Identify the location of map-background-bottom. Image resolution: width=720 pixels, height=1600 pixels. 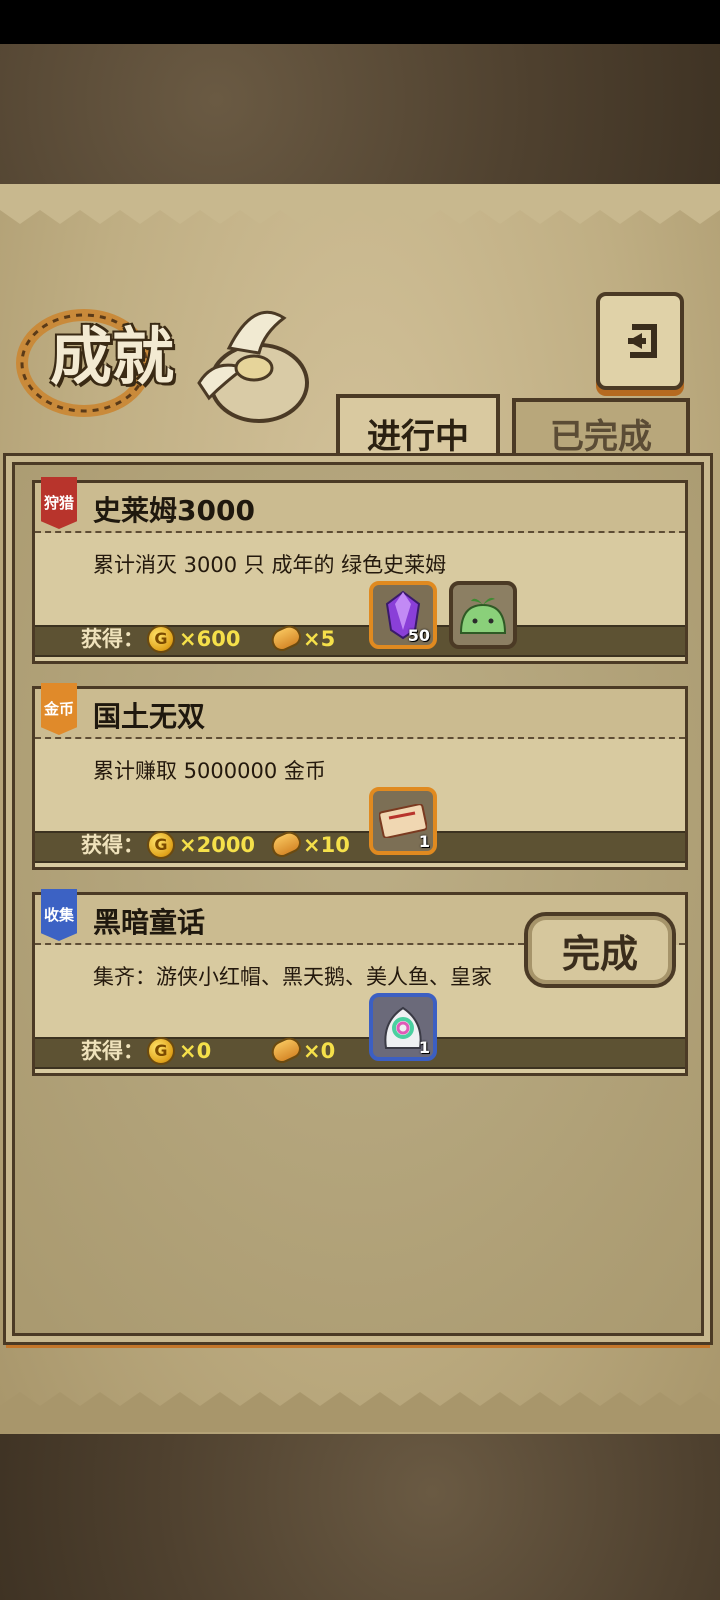
(360, 1510).